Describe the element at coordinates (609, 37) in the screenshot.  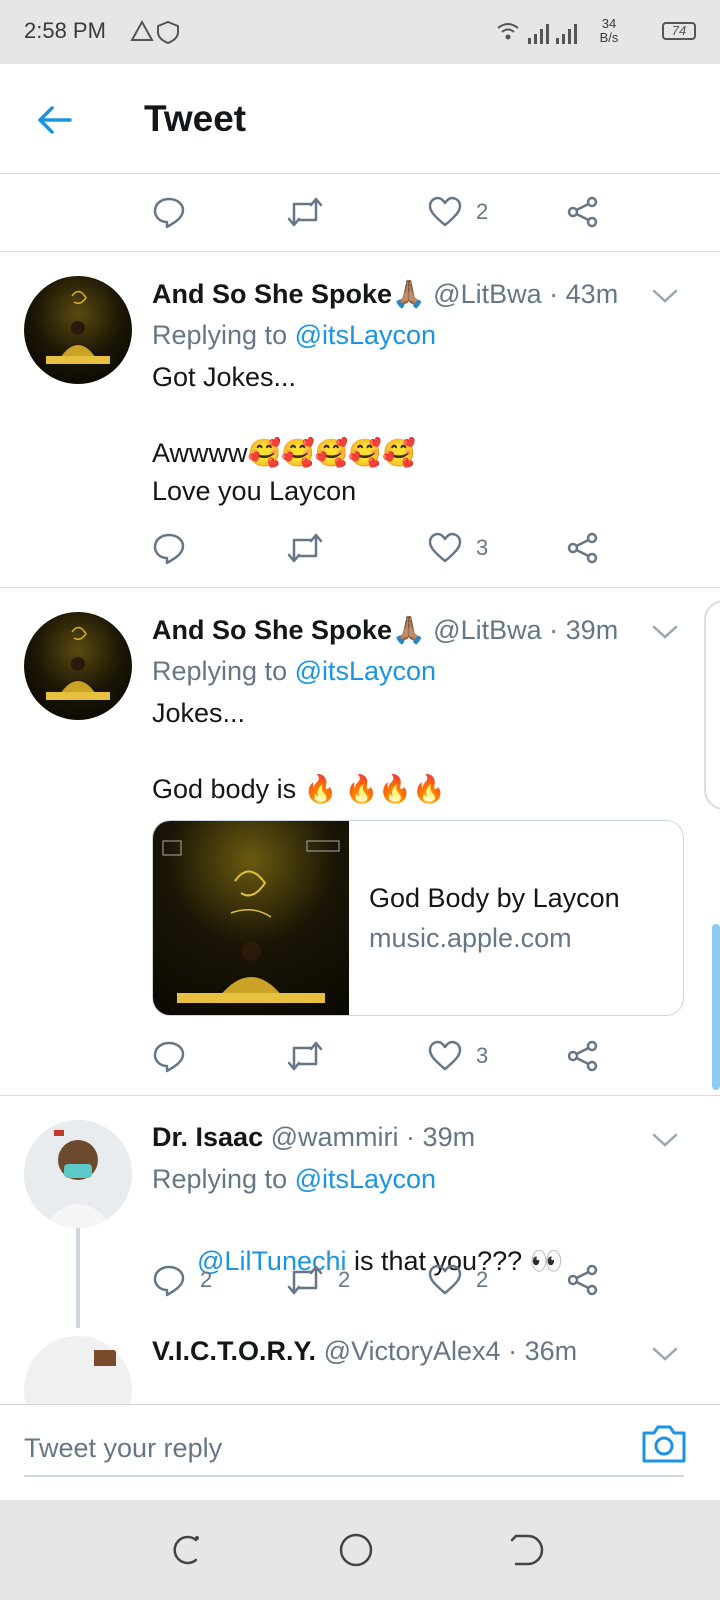
I see `network-speed-unit: B/s` at that location.